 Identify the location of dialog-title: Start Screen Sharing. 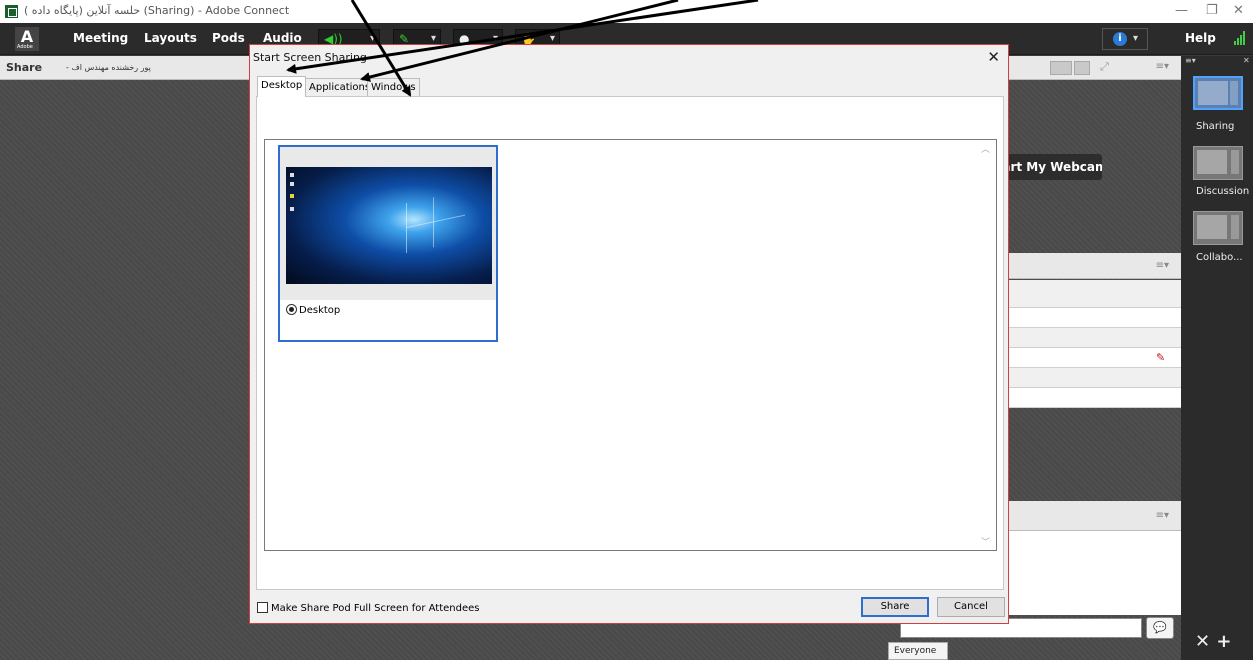
(310, 57).